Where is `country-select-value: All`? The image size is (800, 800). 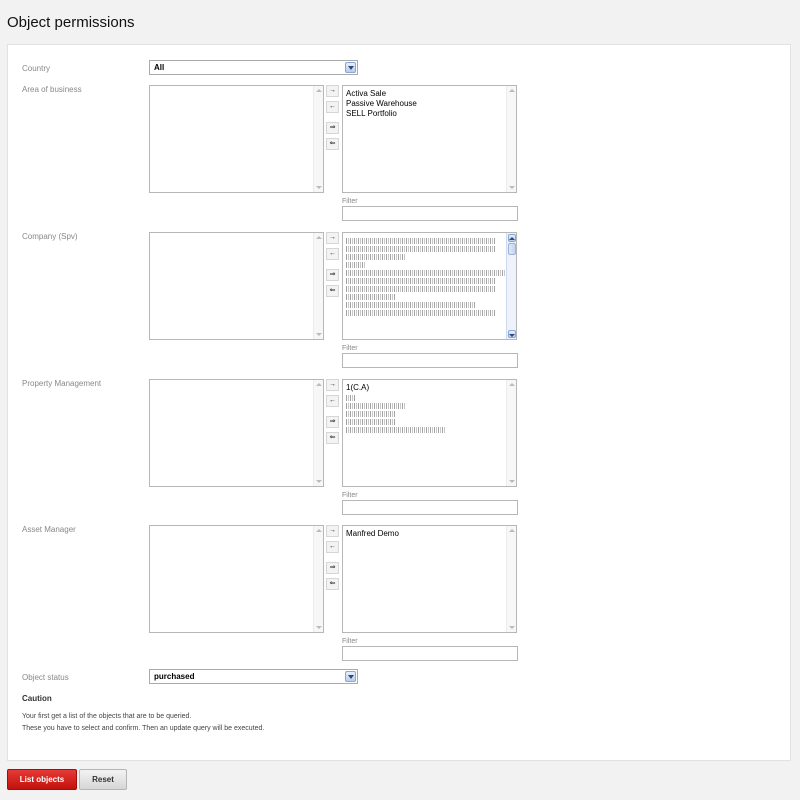
country-select-value: All is located at coordinates (159, 67).